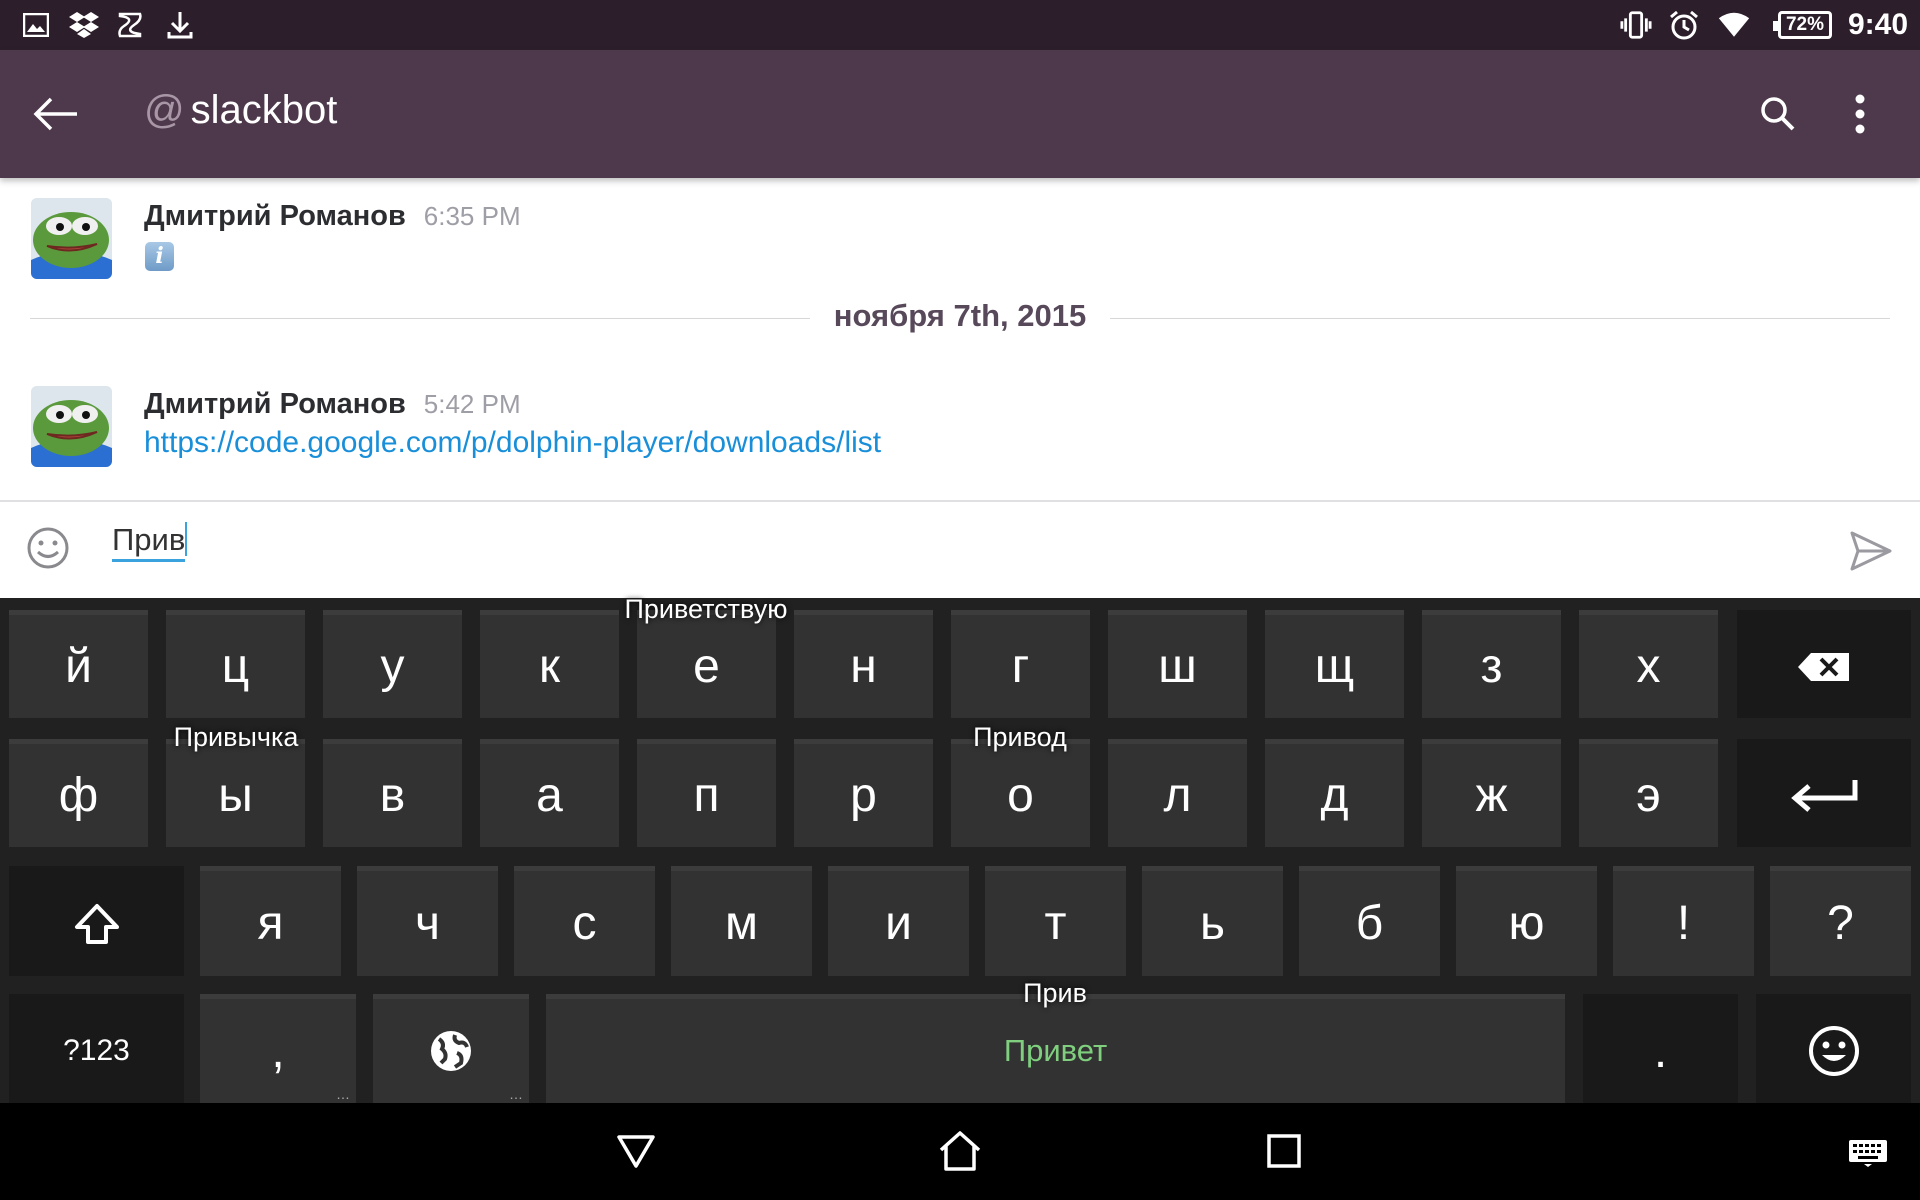 This screenshot has width=1920, height=1200. What do you see at coordinates (427, 921) in the screenshot?
I see `key-row3-1: ч` at bounding box center [427, 921].